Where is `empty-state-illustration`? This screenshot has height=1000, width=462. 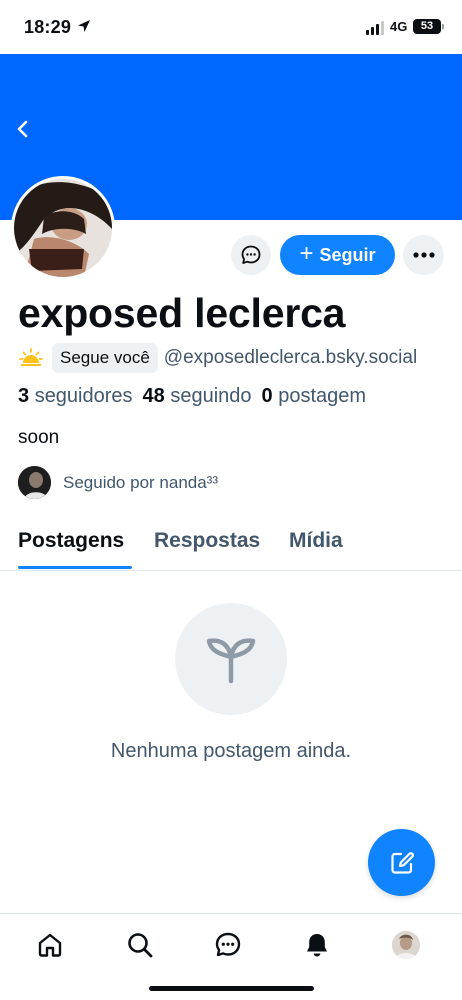
empty-state-illustration is located at coordinates (231, 659).